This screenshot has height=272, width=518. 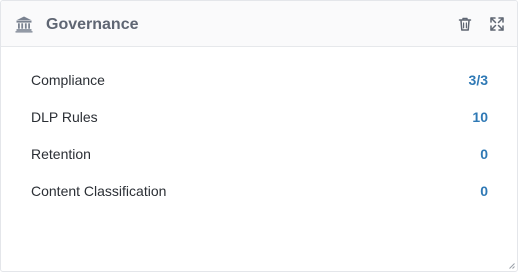 I want to click on expand-arrows-icon, so click(x=497, y=24).